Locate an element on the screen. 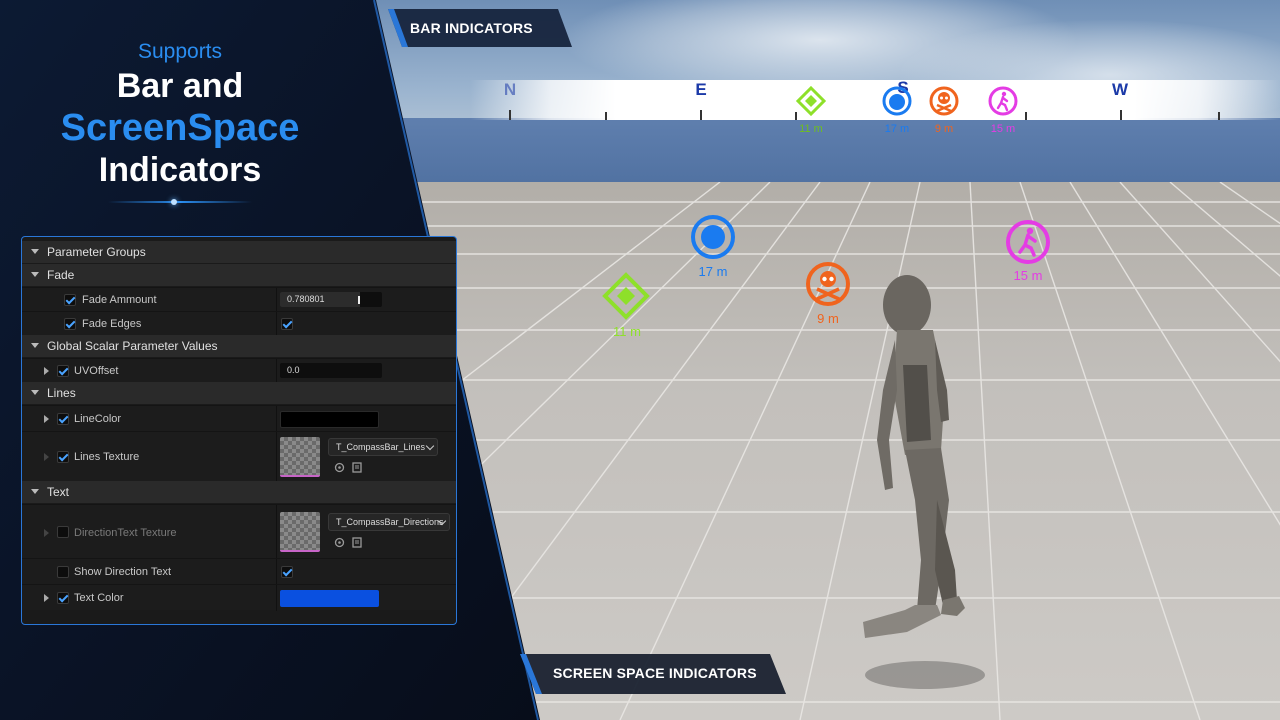  property-label: Fade Ammount is located at coordinates (119, 300).